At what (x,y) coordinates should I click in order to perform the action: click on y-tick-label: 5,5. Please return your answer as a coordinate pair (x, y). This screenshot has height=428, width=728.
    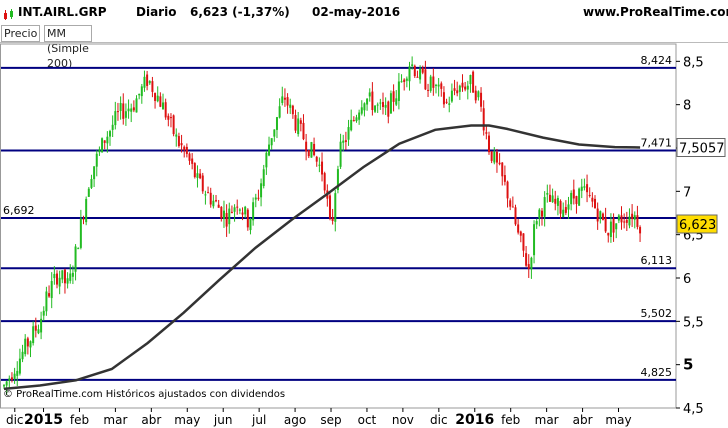
    Looking at the image, I should click on (693, 322).